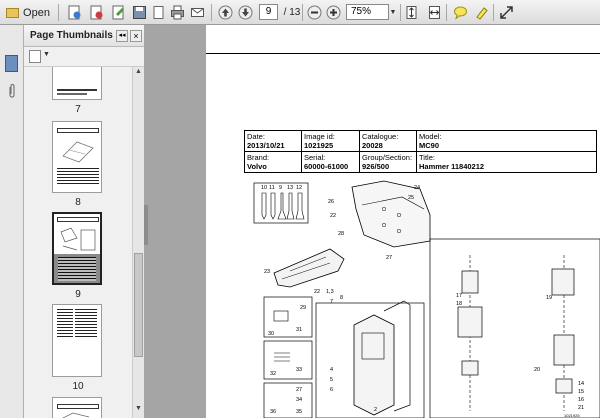 This screenshot has height=418, width=600. Describe the element at coordinates (36, 12) in the screenshot. I see `open-button-label: Open` at that location.